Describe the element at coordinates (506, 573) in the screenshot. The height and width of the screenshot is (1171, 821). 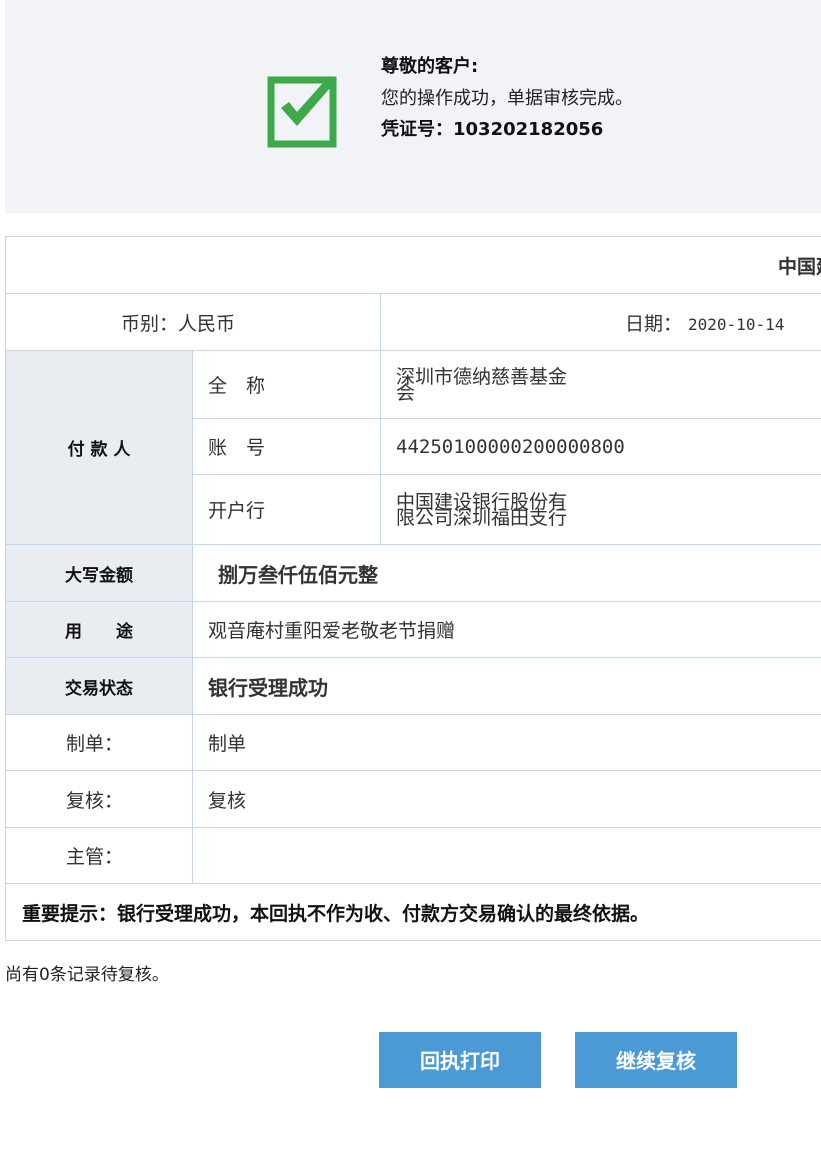
I see `amount-value: 捌万叁仟伍佰元整` at that location.